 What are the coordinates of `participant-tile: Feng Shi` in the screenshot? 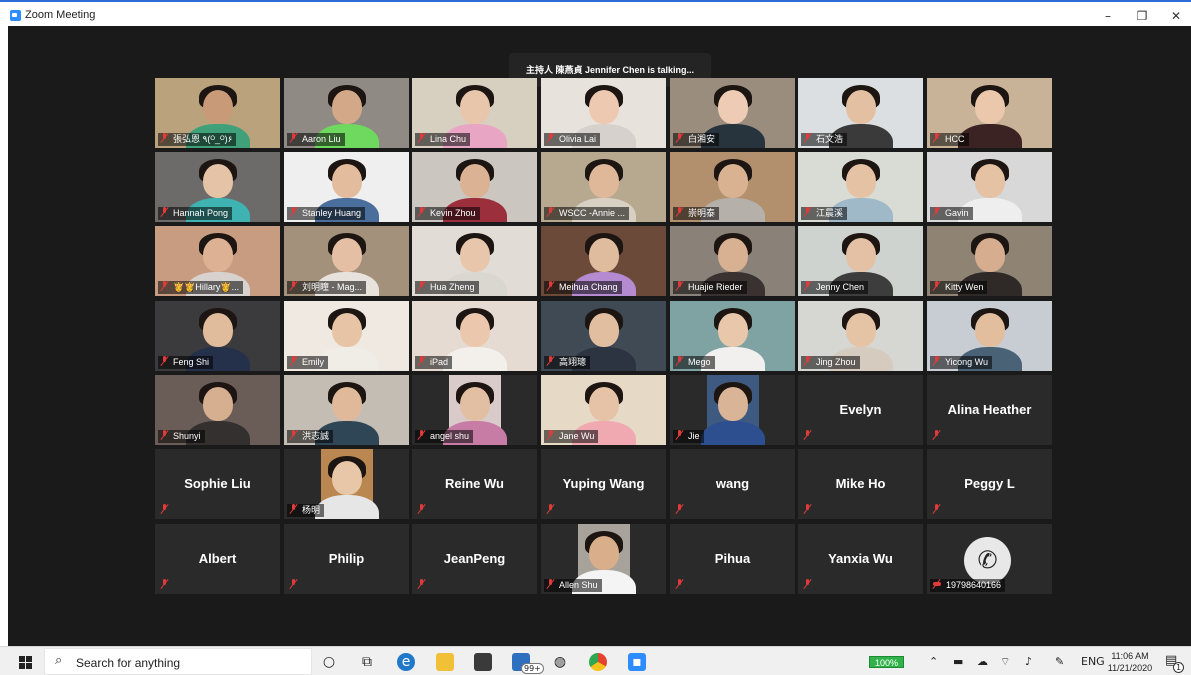 It's located at (217, 336).